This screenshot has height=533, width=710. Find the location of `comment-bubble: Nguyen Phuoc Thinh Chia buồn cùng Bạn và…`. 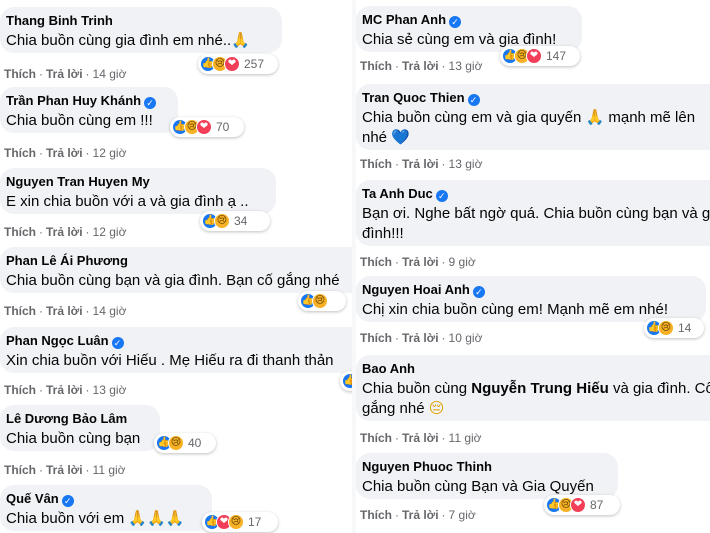

comment-bubble: Nguyen Phuoc Thinh Chia buồn cùng Bạn và… is located at coordinates (487, 476).